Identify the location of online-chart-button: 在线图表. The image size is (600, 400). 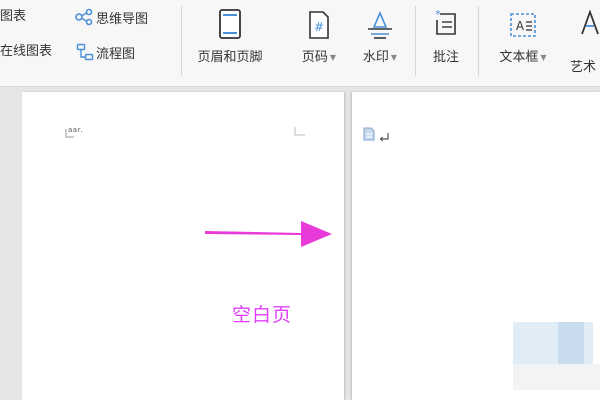
(26, 52).